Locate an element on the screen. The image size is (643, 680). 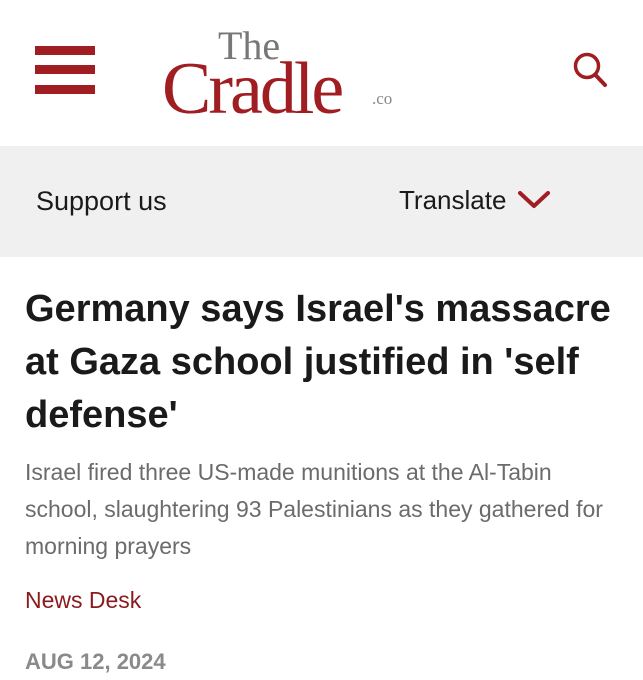
article-author-link: News Desk is located at coordinates (83, 600).